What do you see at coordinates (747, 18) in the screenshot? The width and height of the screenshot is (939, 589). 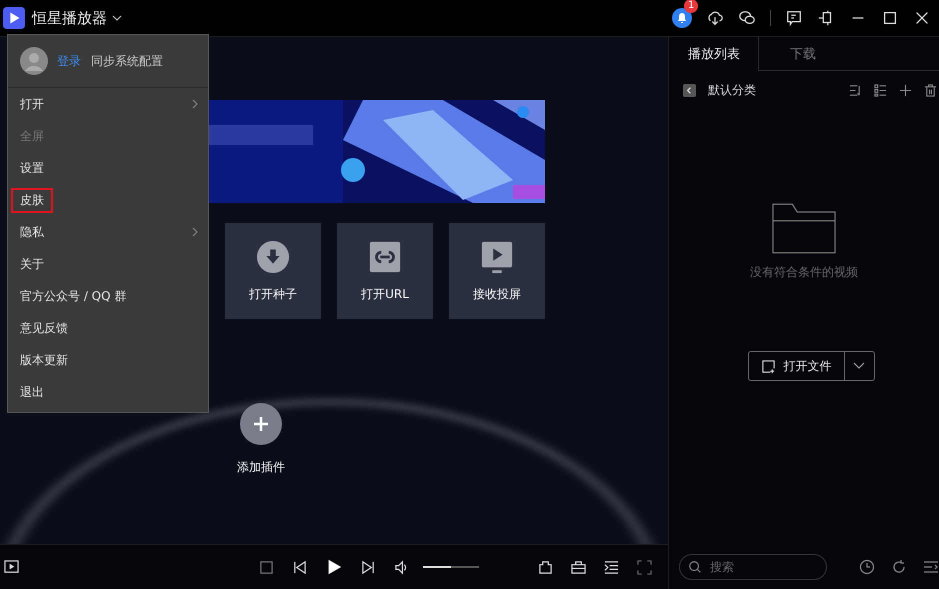 I see `chat-icon` at bounding box center [747, 18].